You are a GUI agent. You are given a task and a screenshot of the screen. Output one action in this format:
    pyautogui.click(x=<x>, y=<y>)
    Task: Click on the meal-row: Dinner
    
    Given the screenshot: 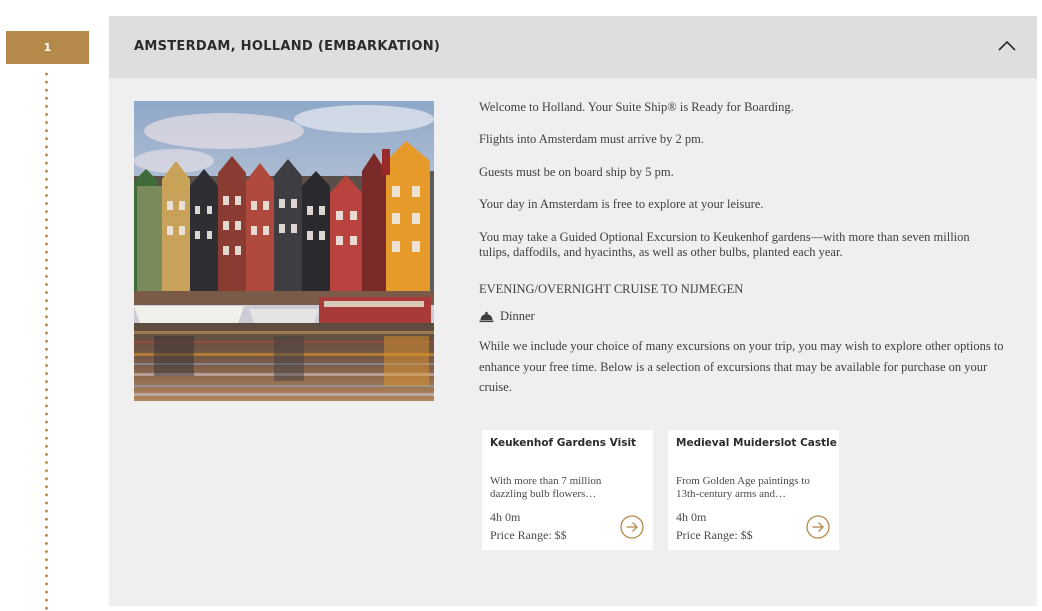 What is the action you would take?
    pyautogui.click(x=507, y=316)
    